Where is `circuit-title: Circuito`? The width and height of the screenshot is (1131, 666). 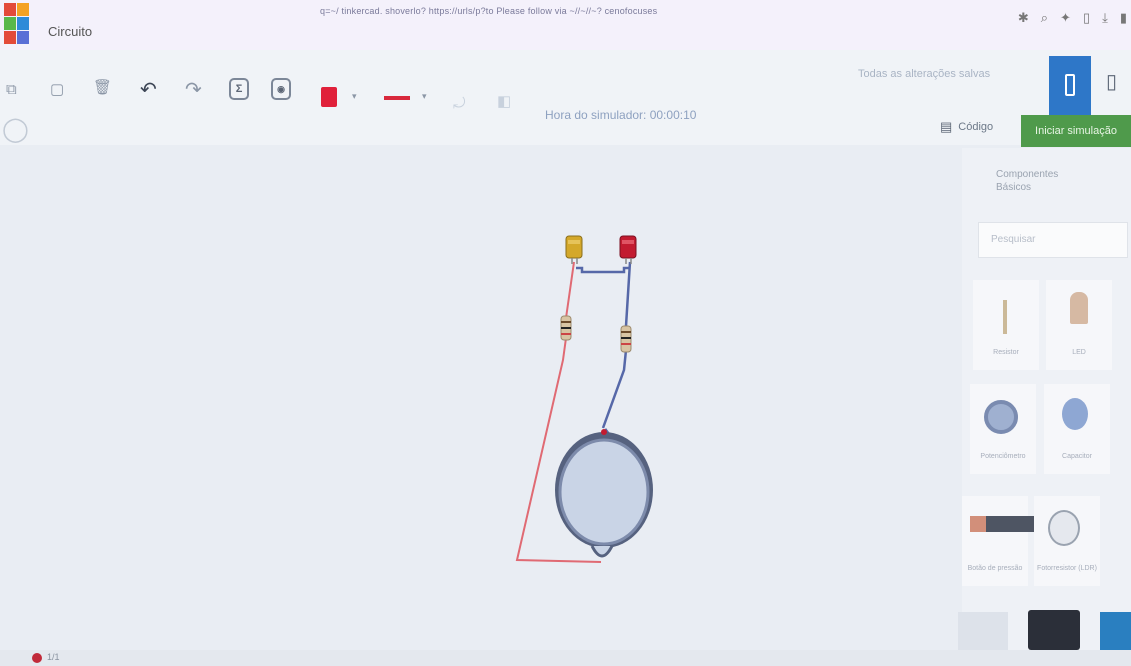 circuit-title: Circuito is located at coordinates (70, 31).